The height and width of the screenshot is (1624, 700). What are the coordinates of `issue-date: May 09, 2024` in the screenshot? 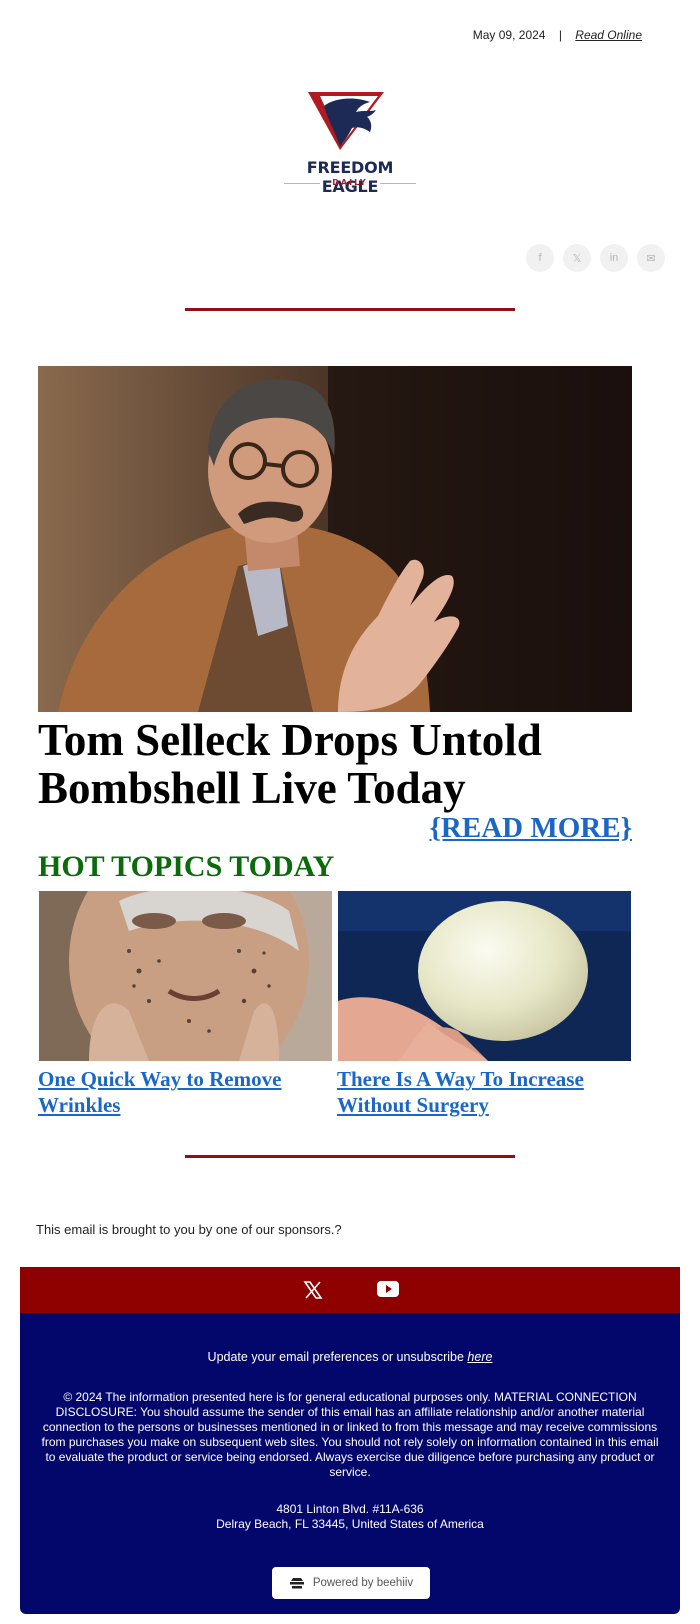 It's located at (509, 35).